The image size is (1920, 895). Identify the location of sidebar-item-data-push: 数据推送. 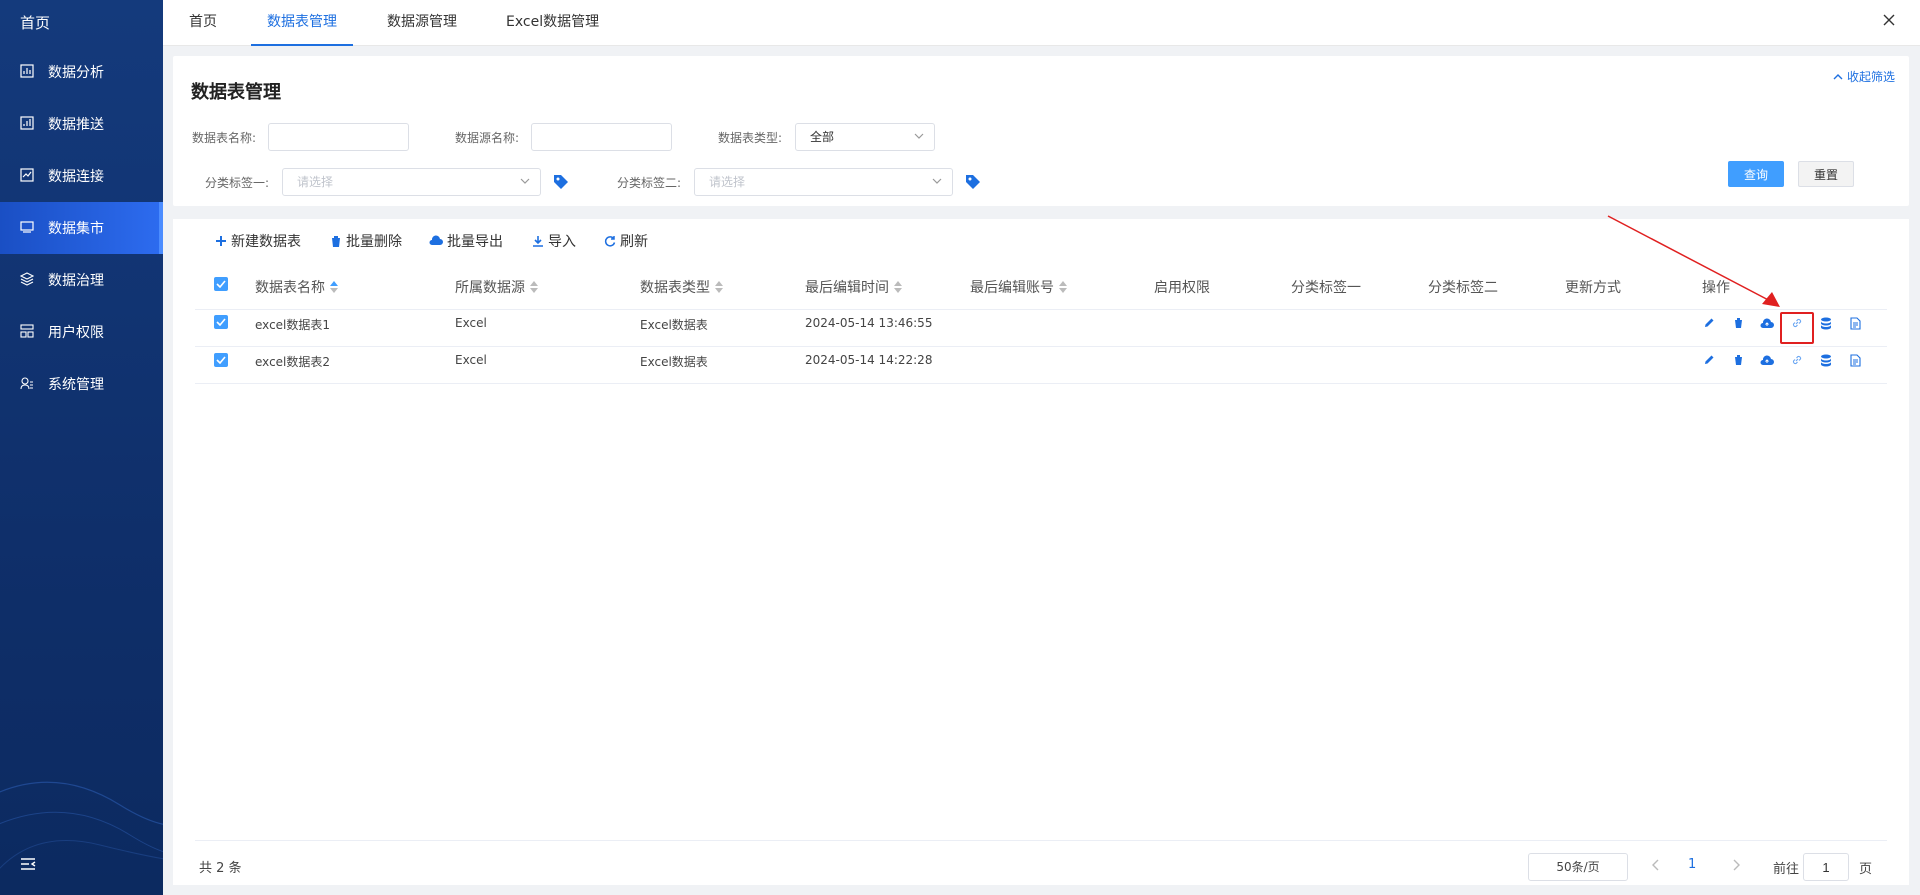
(81, 124).